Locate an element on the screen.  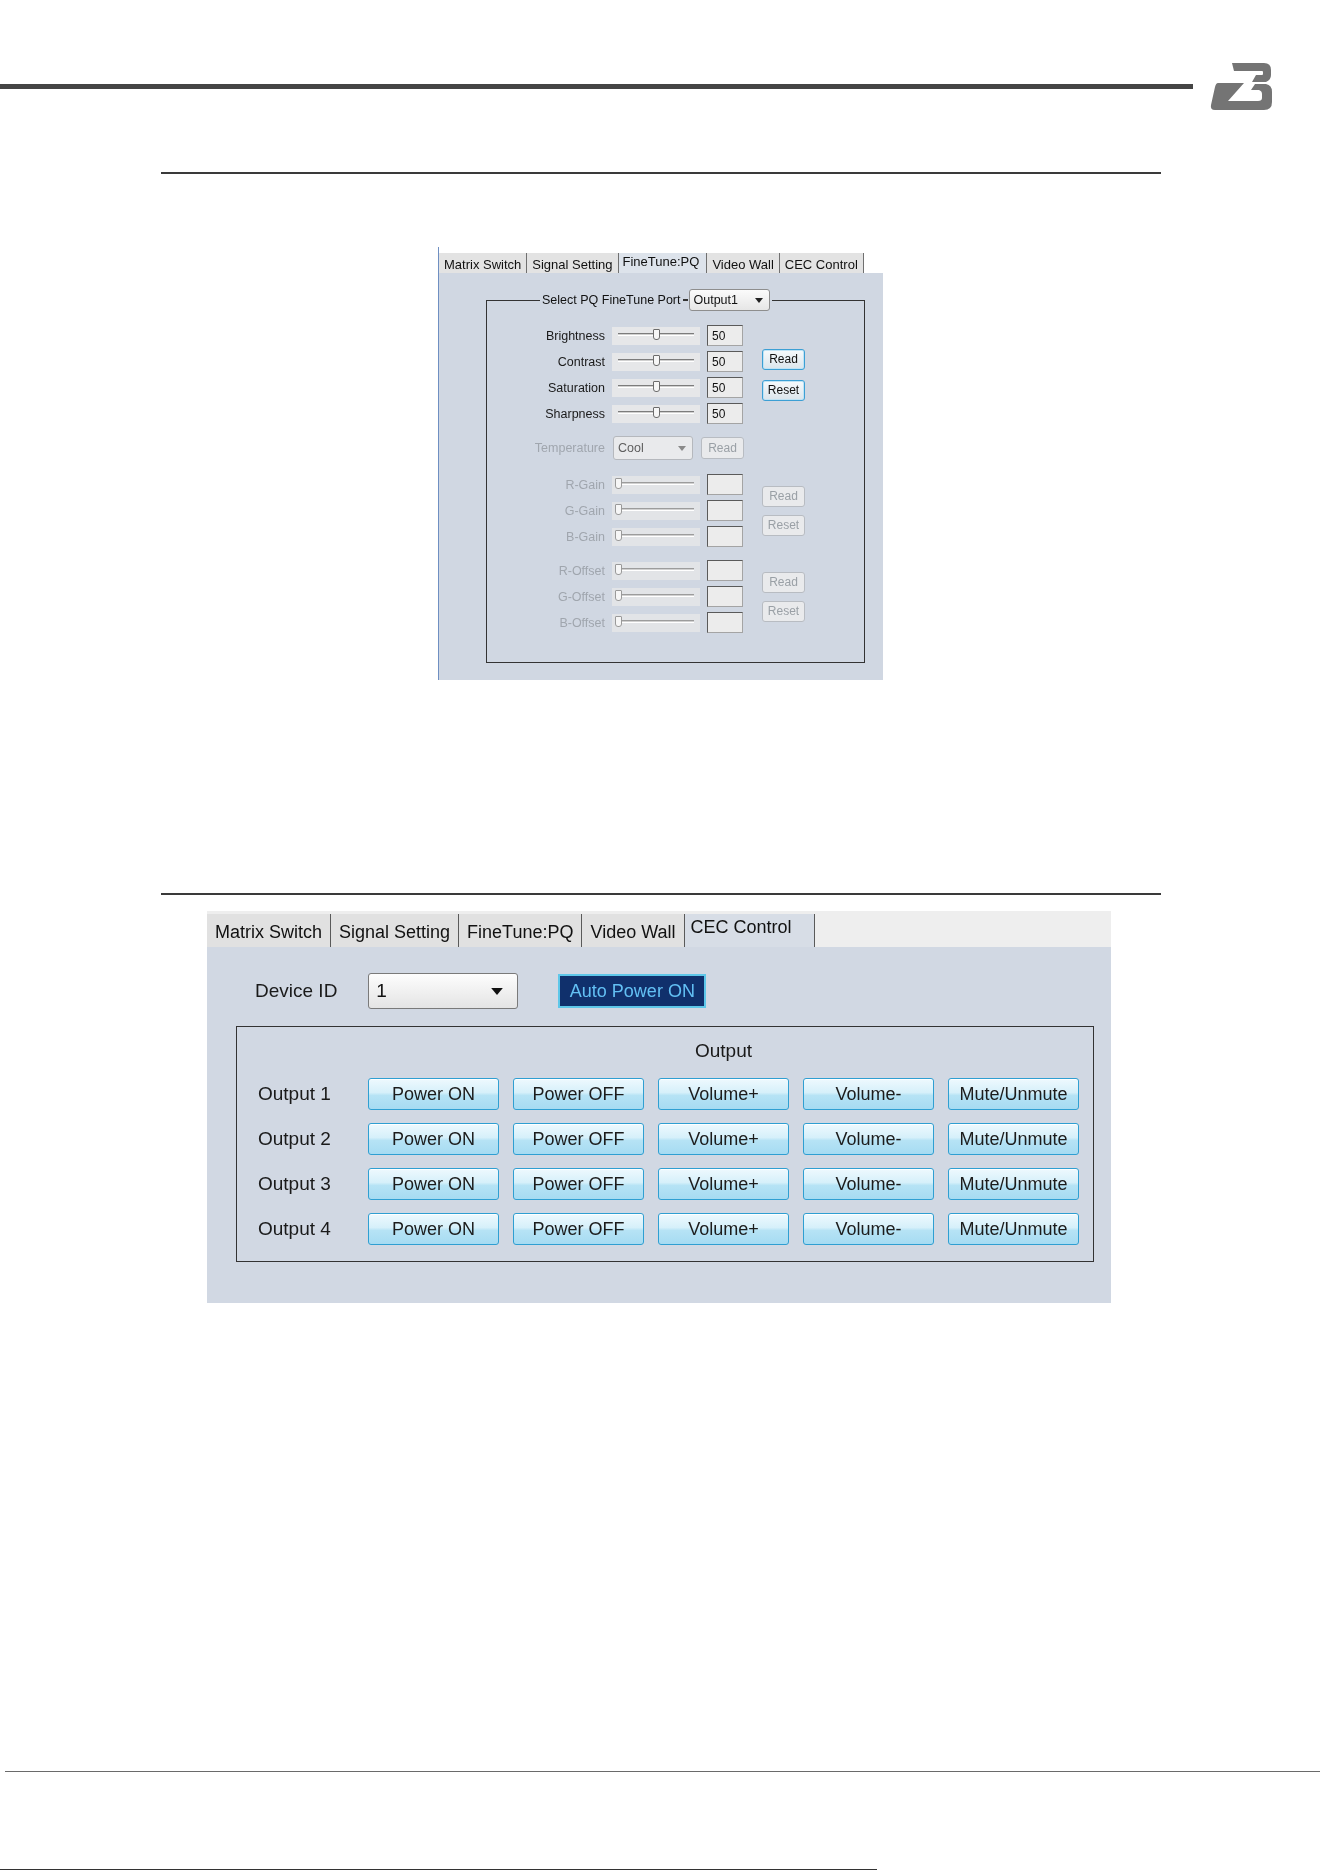
auto-power-button: Auto Power ON is located at coordinates (632, 991).